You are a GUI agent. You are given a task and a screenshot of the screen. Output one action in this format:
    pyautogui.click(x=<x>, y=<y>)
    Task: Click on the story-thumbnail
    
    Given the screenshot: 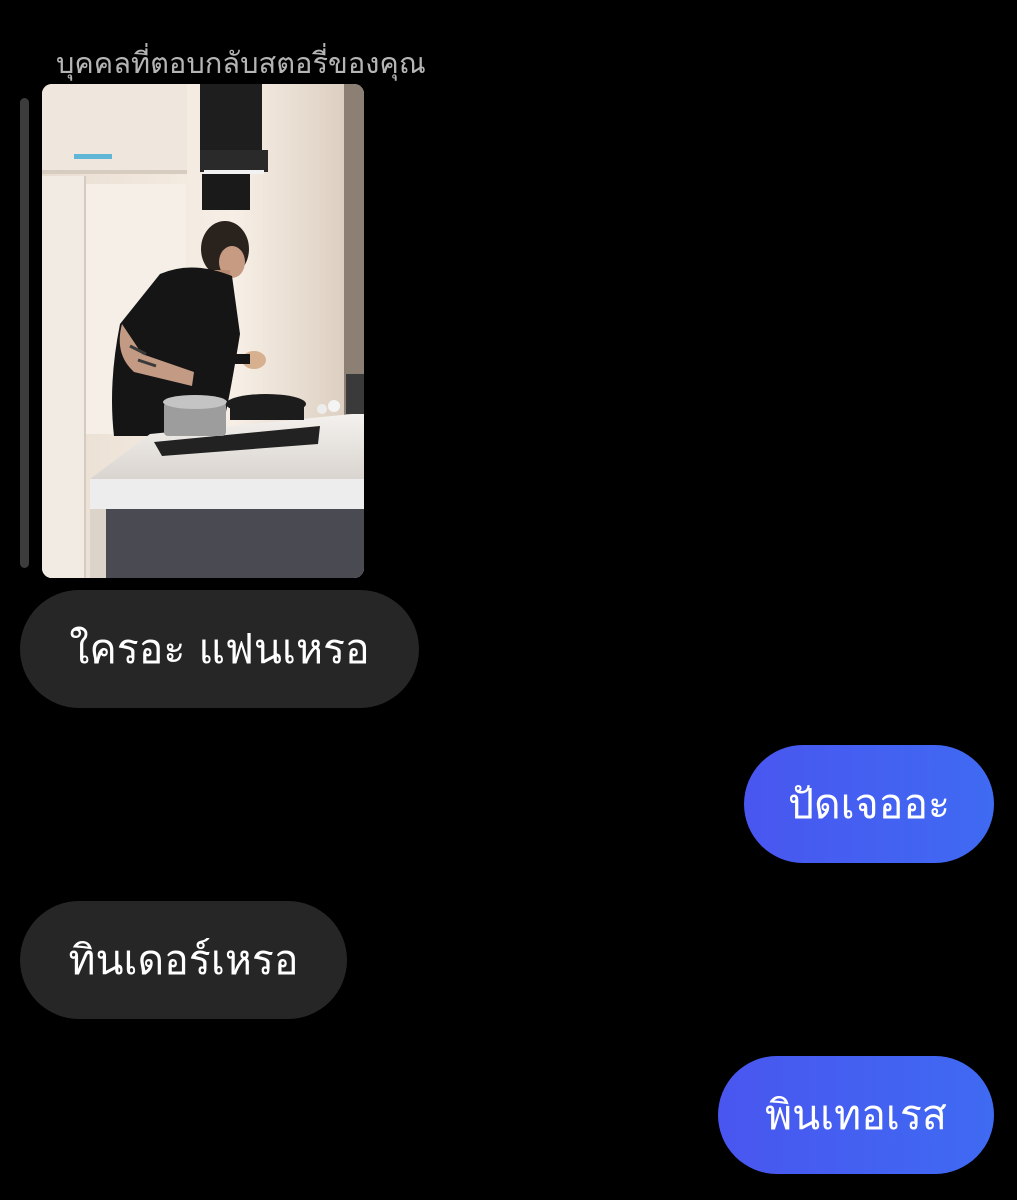 What is the action you would take?
    pyautogui.click(x=203, y=331)
    